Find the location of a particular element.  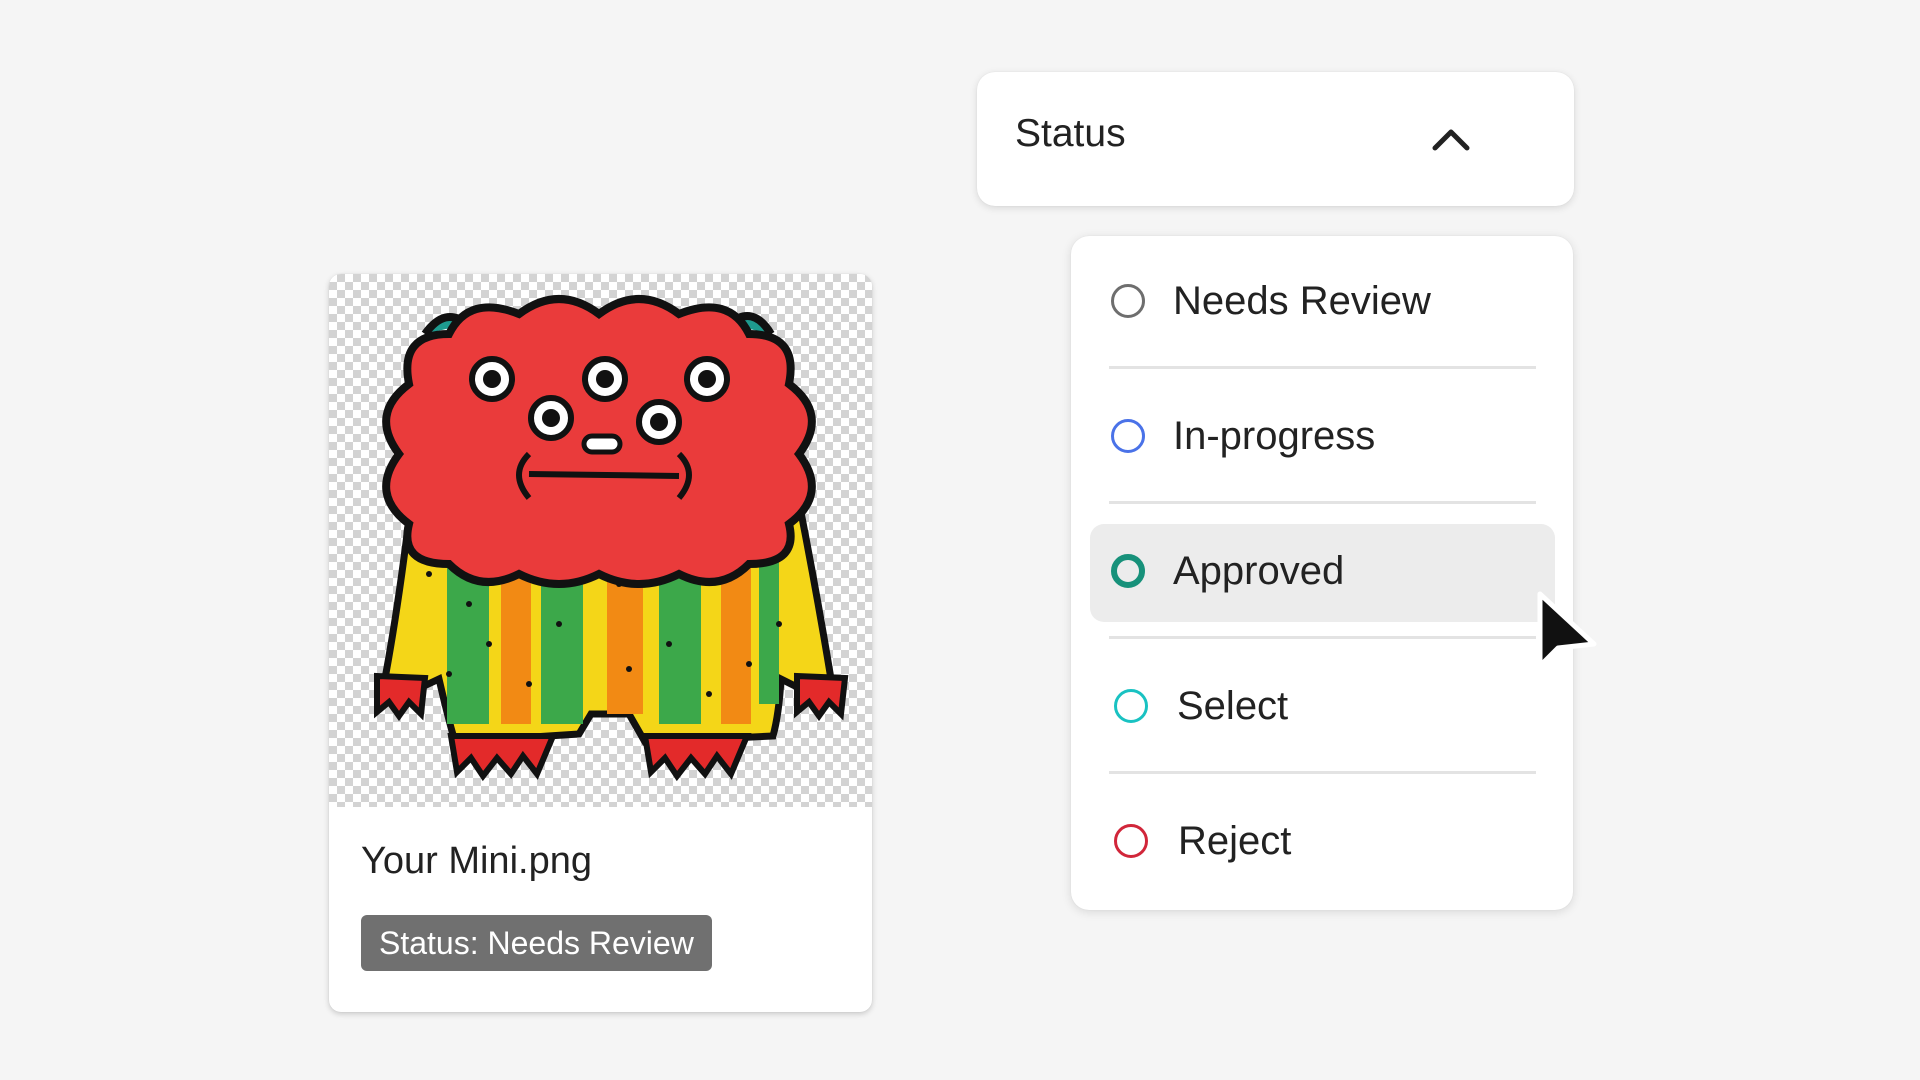

status-dropdown-trigger: Status is located at coordinates (1275, 139).